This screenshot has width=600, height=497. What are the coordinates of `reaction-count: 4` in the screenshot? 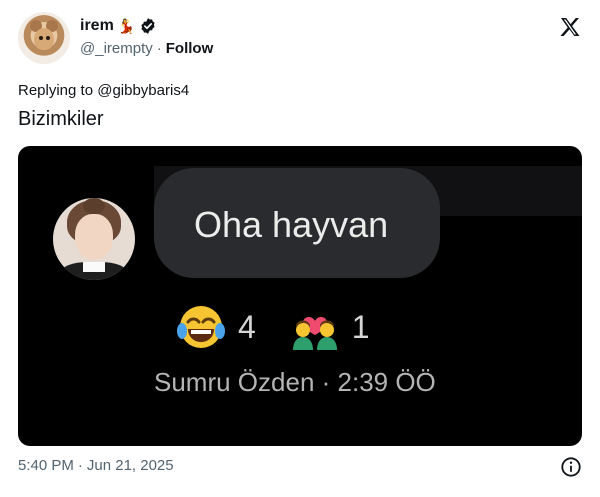 It's located at (247, 326).